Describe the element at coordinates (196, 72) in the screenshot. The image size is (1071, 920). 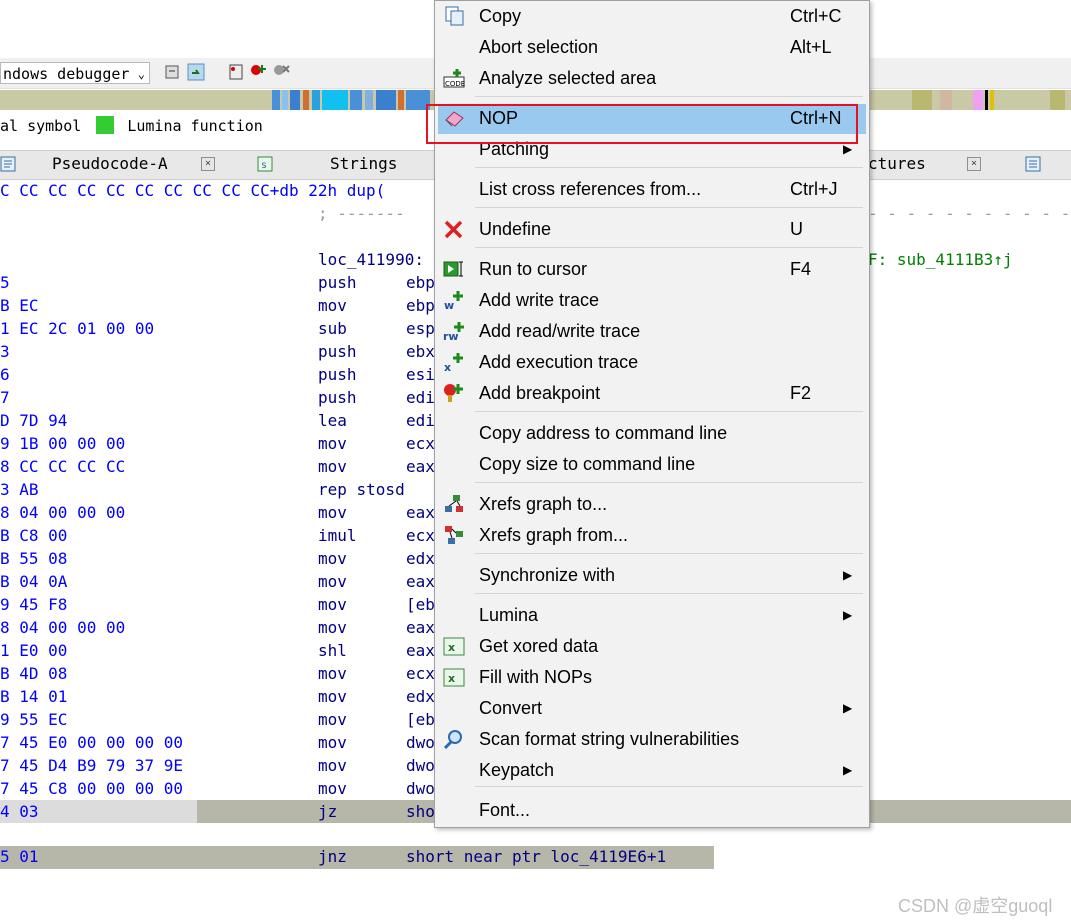
I see `run-process-icon` at that location.